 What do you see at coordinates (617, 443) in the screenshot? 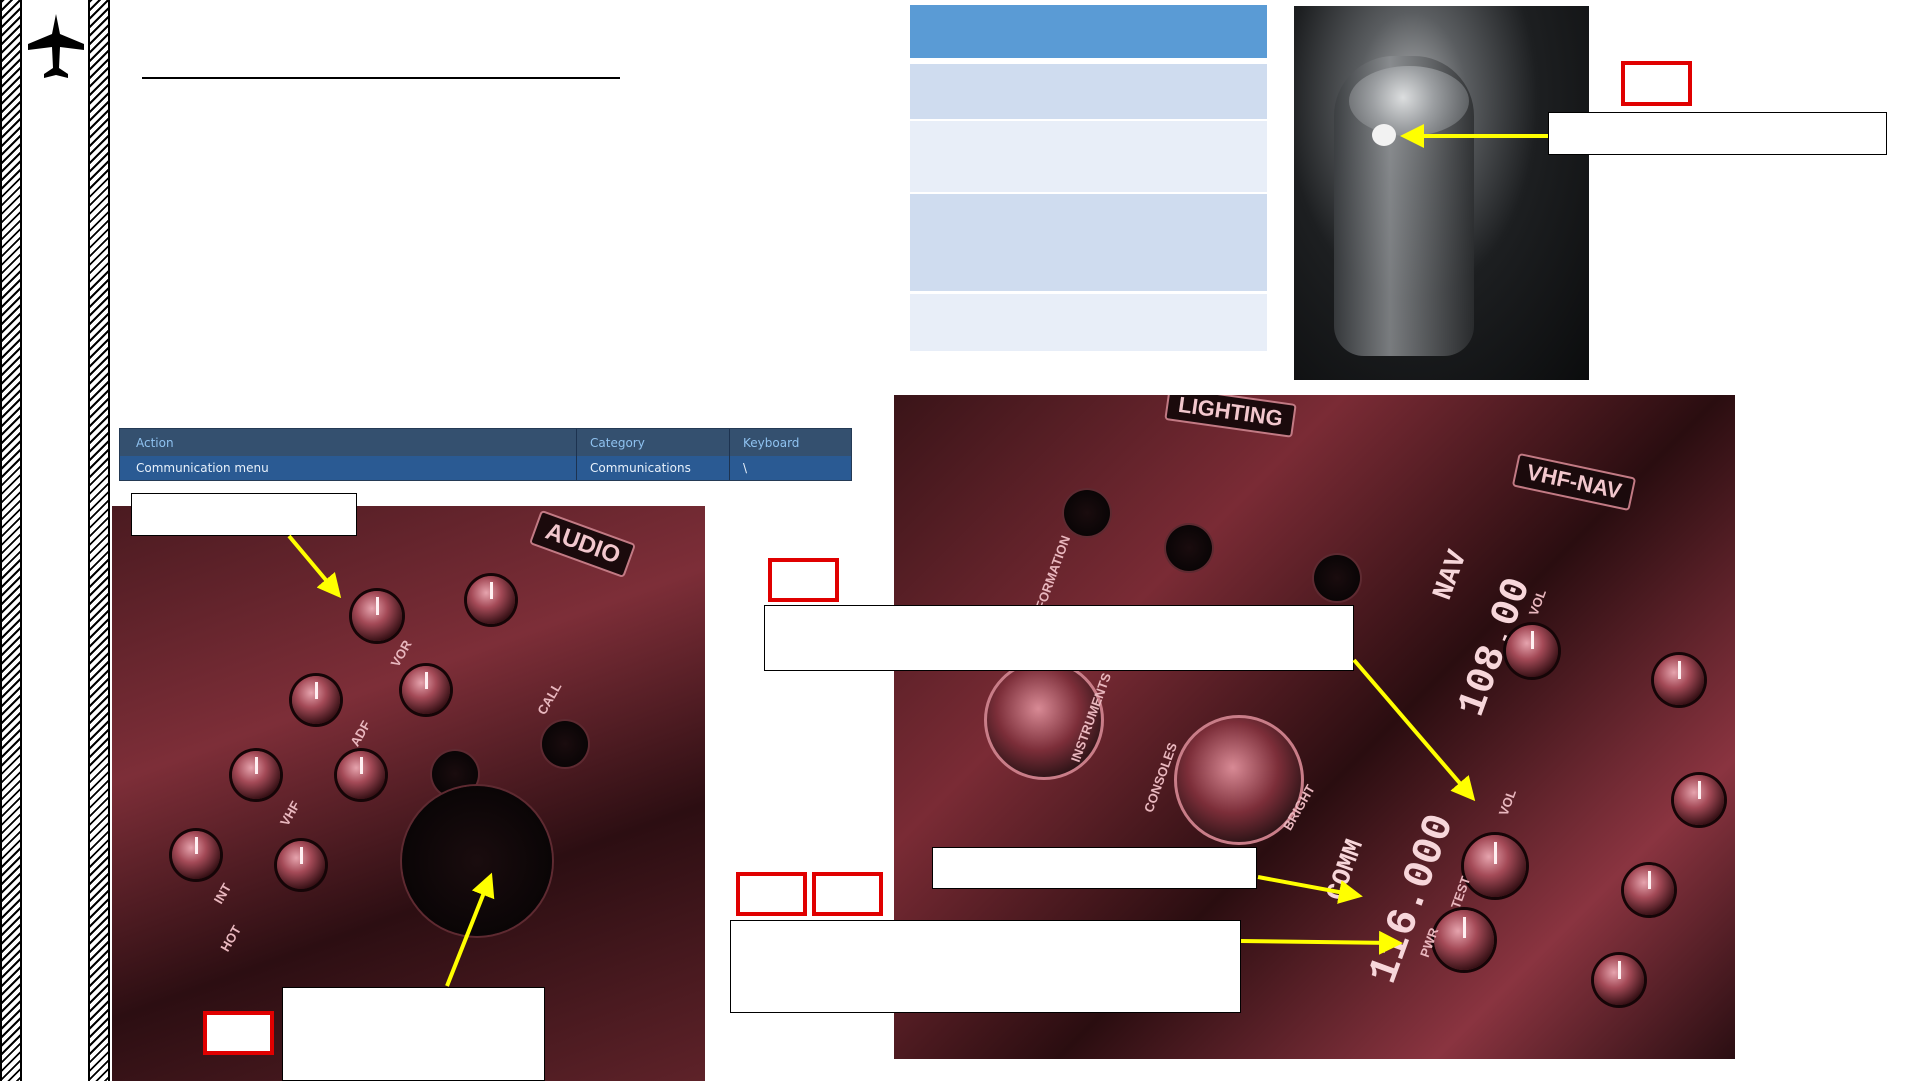
I see `category-column-header: Category` at bounding box center [617, 443].